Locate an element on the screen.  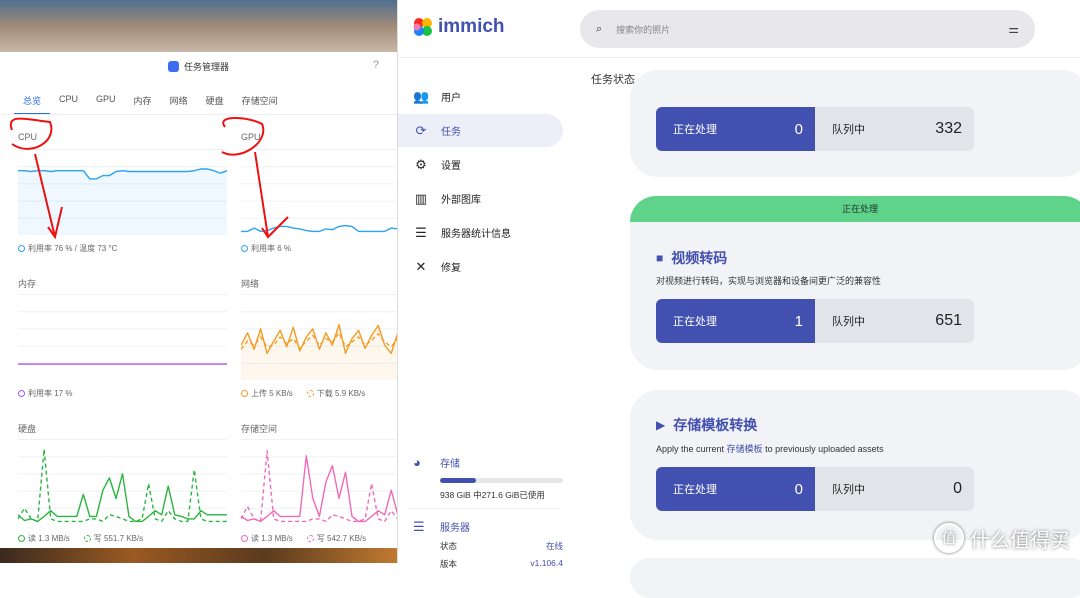
series-area is located at coordinates (122, 202).